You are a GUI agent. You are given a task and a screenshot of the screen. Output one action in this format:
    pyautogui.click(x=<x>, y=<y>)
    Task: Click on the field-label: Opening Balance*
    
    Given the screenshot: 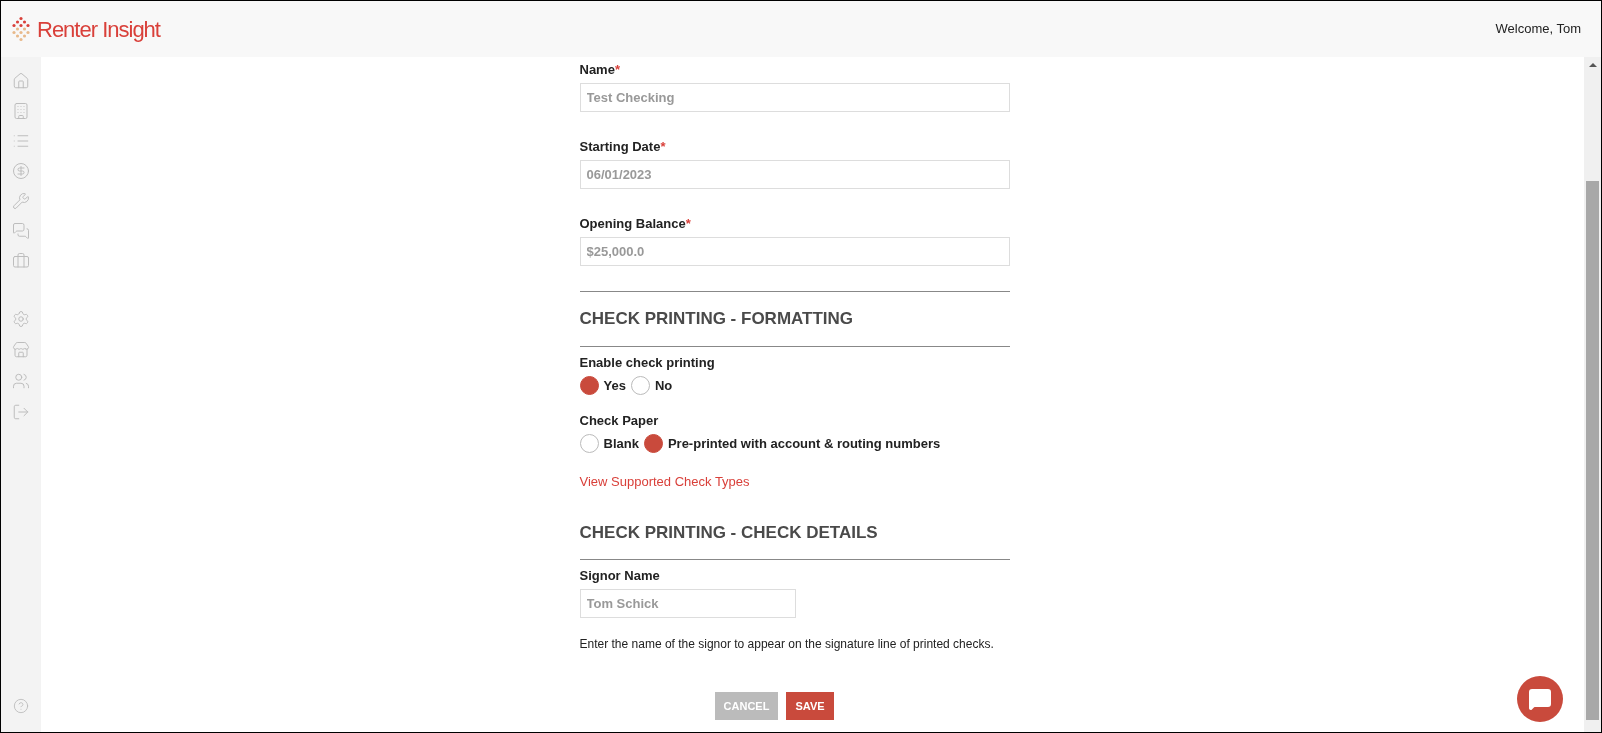 What is the action you would take?
    pyautogui.click(x=635, y=224)
    